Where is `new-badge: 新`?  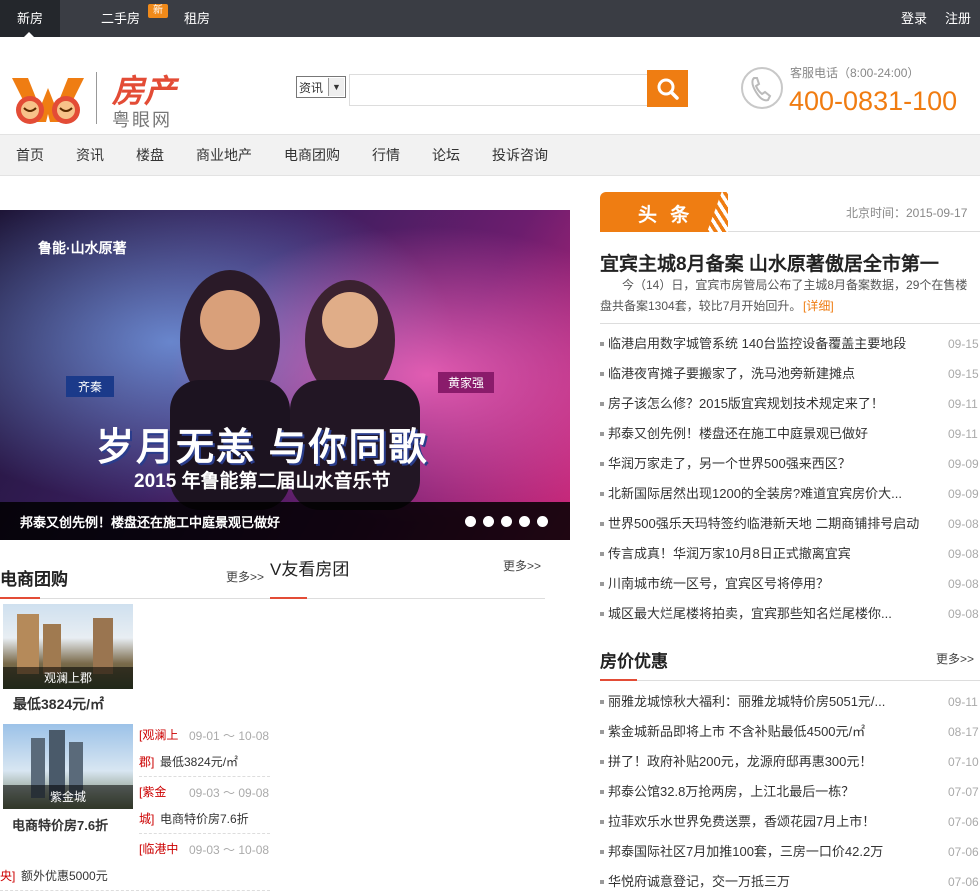 new-badge: 新 is located at coordinates (158, 11).